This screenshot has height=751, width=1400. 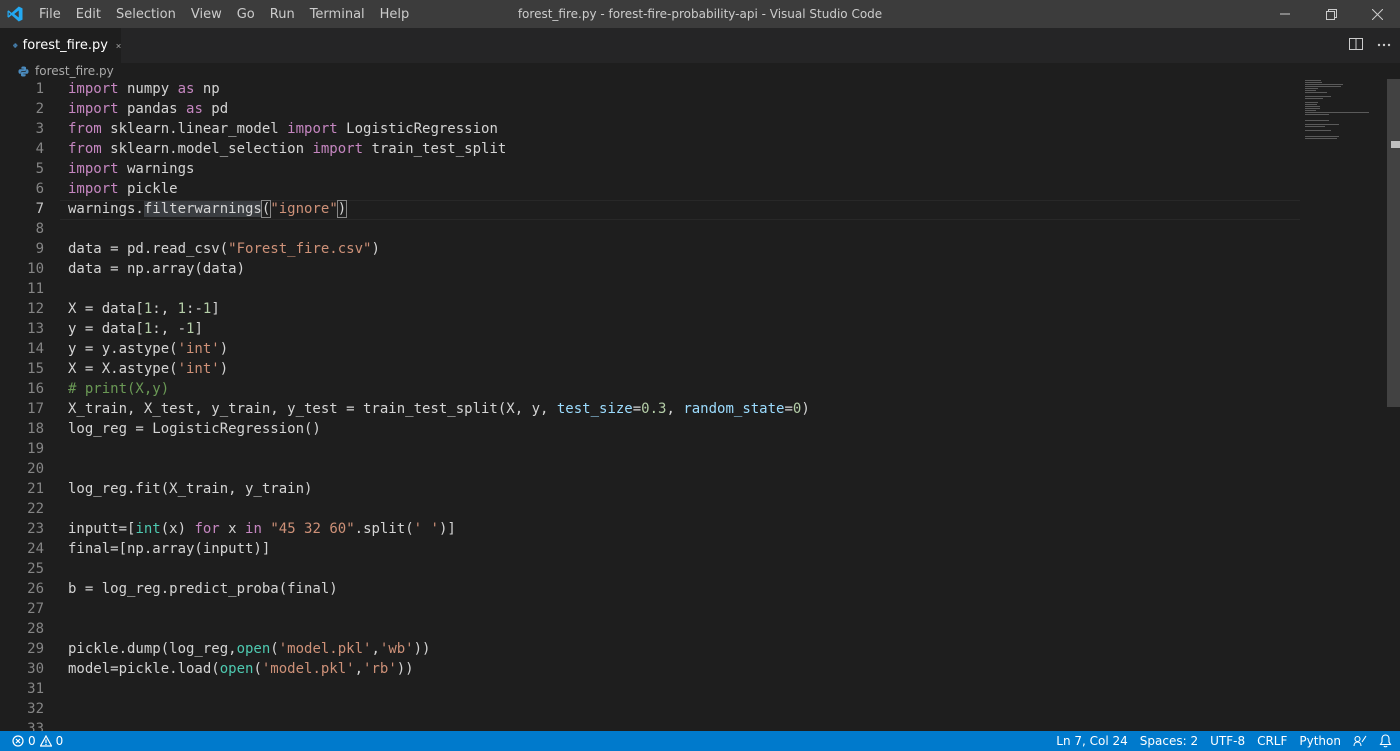 I want to click on code-text: import warnings, so click(x=131, y=169).